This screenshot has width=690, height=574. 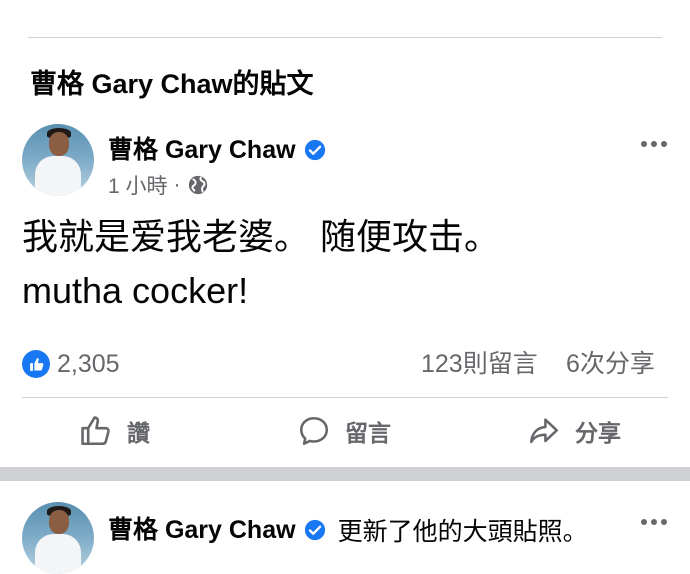 I want to click on post-time: 1 小時, so click(x=138, y=185).